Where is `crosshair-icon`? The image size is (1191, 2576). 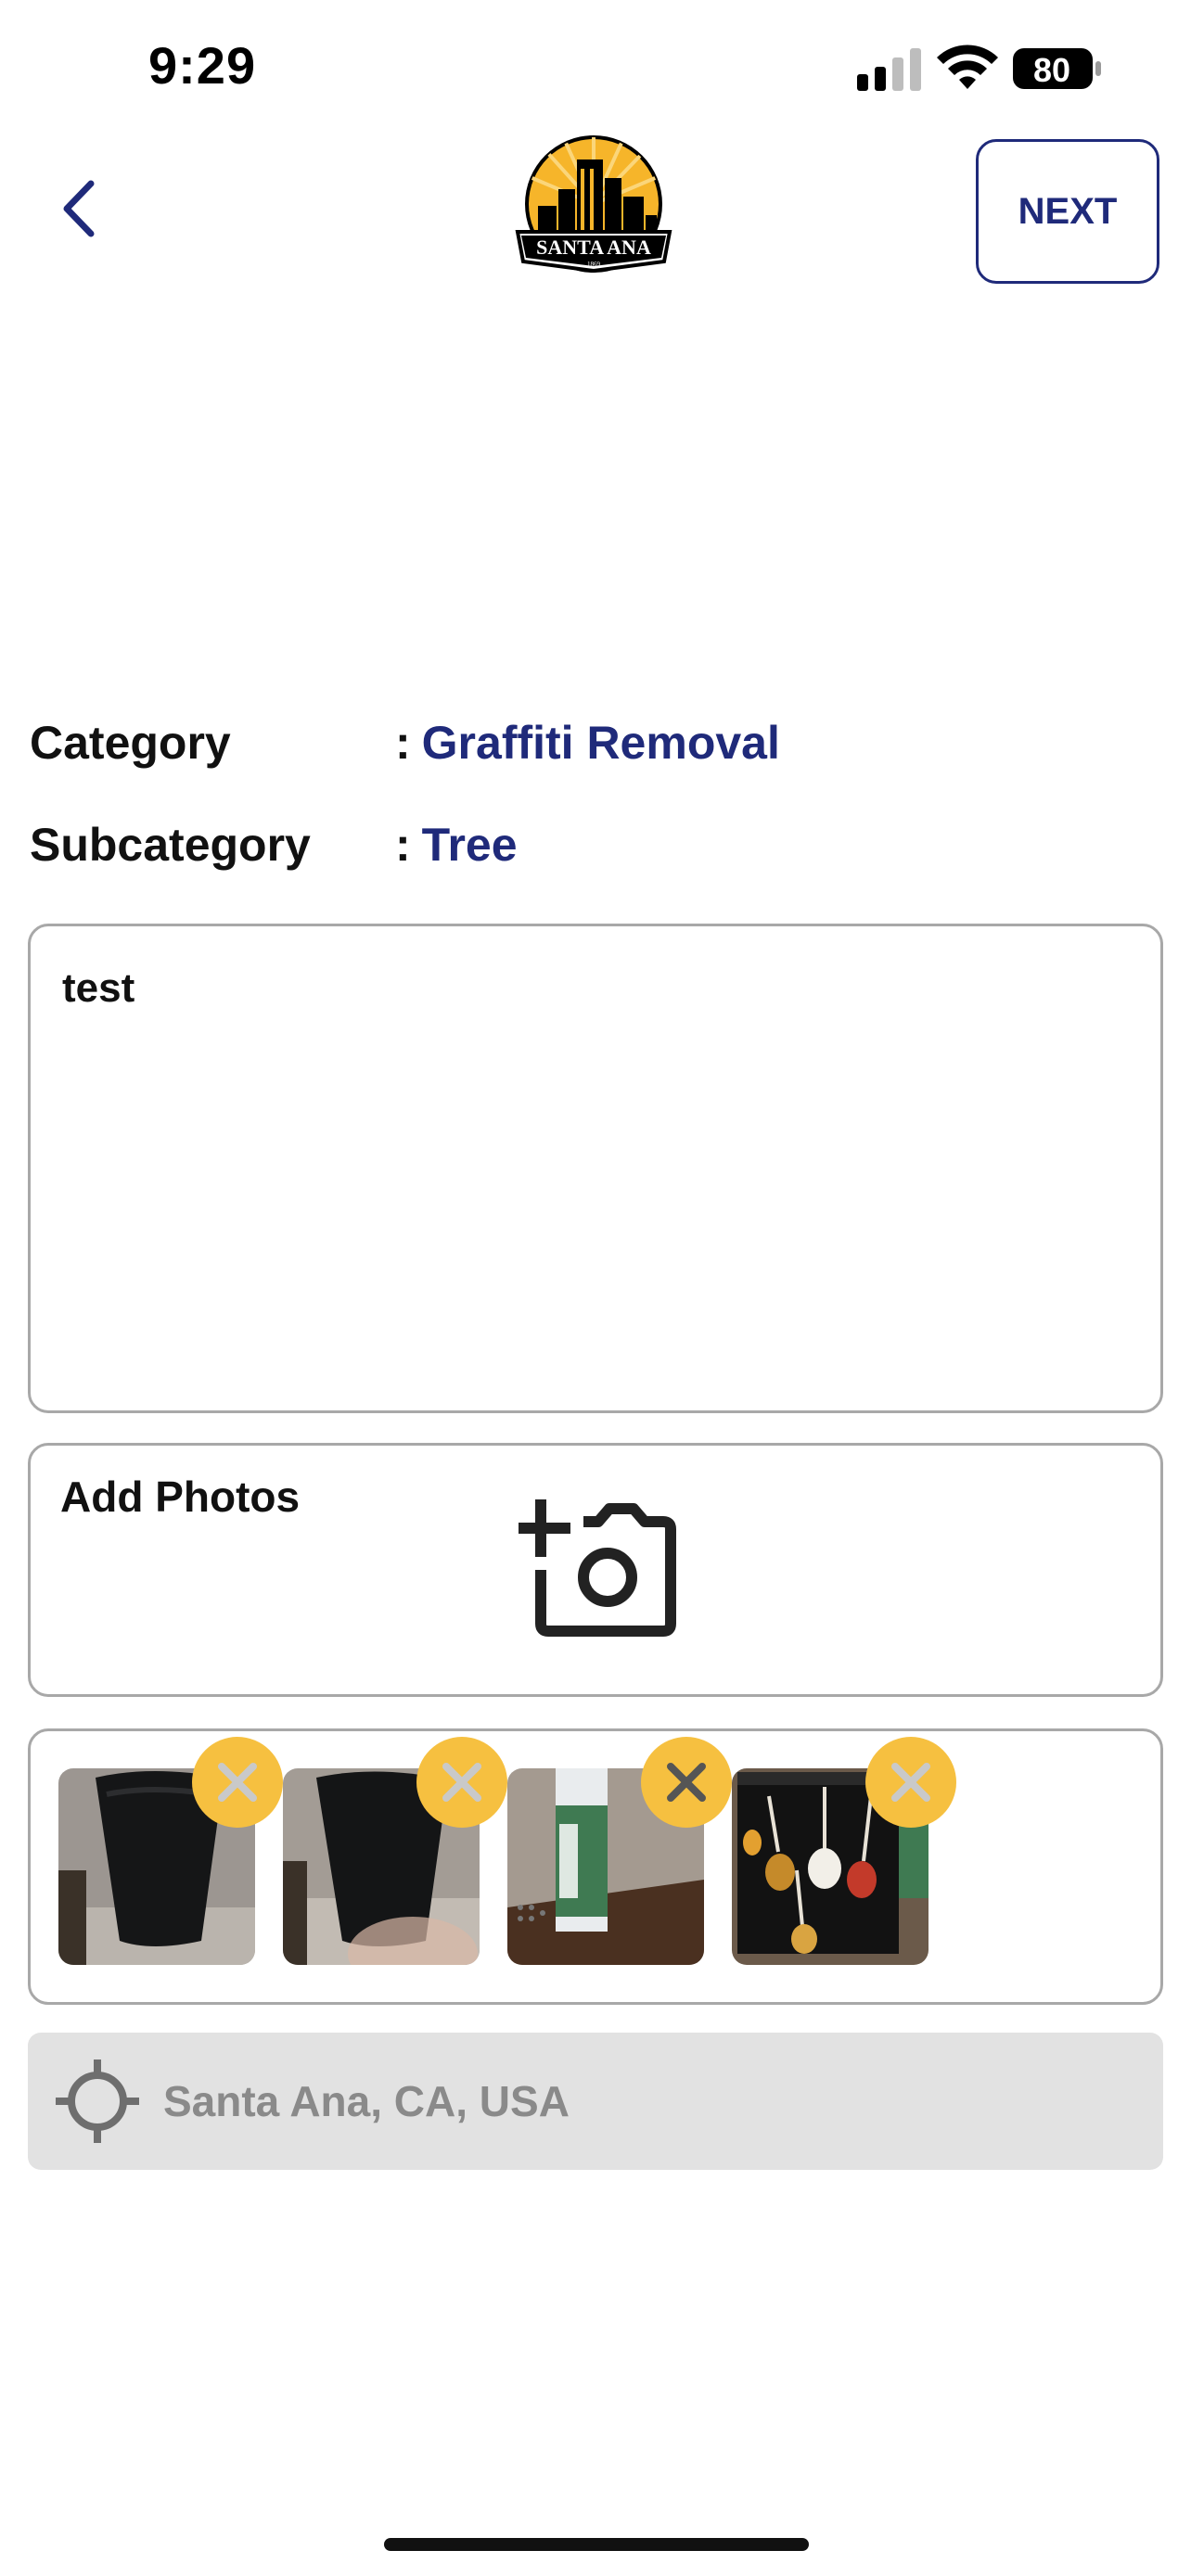
crosshair-icon is located at coordinates (97, 2101).